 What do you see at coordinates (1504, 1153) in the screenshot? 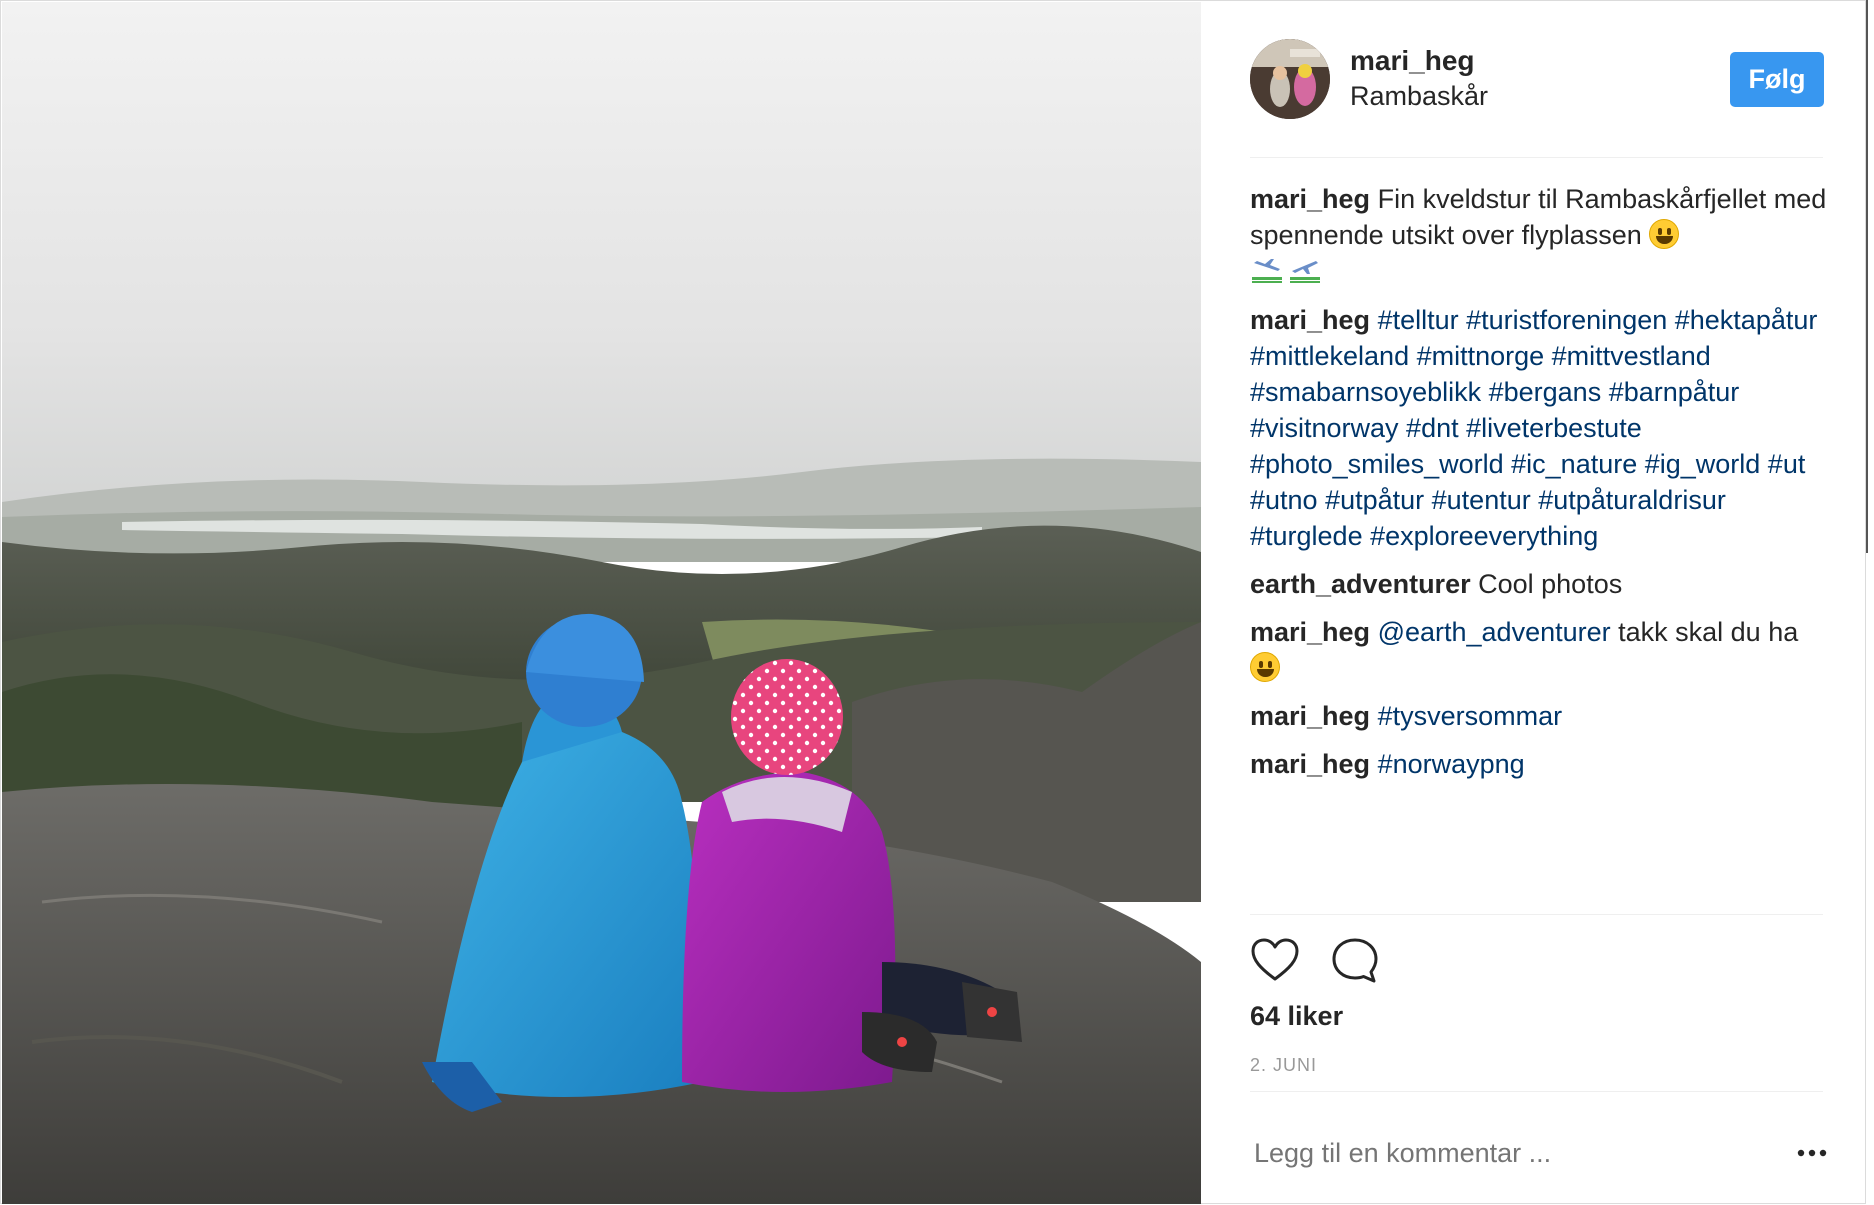
I see `add-comment-input` at bounding box center [1504, 1153].